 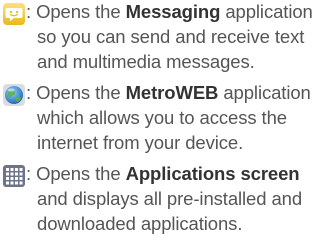 I want to click on metroweb-line-1: : Opens the MetroWEB application, so click(x=168, y=92).